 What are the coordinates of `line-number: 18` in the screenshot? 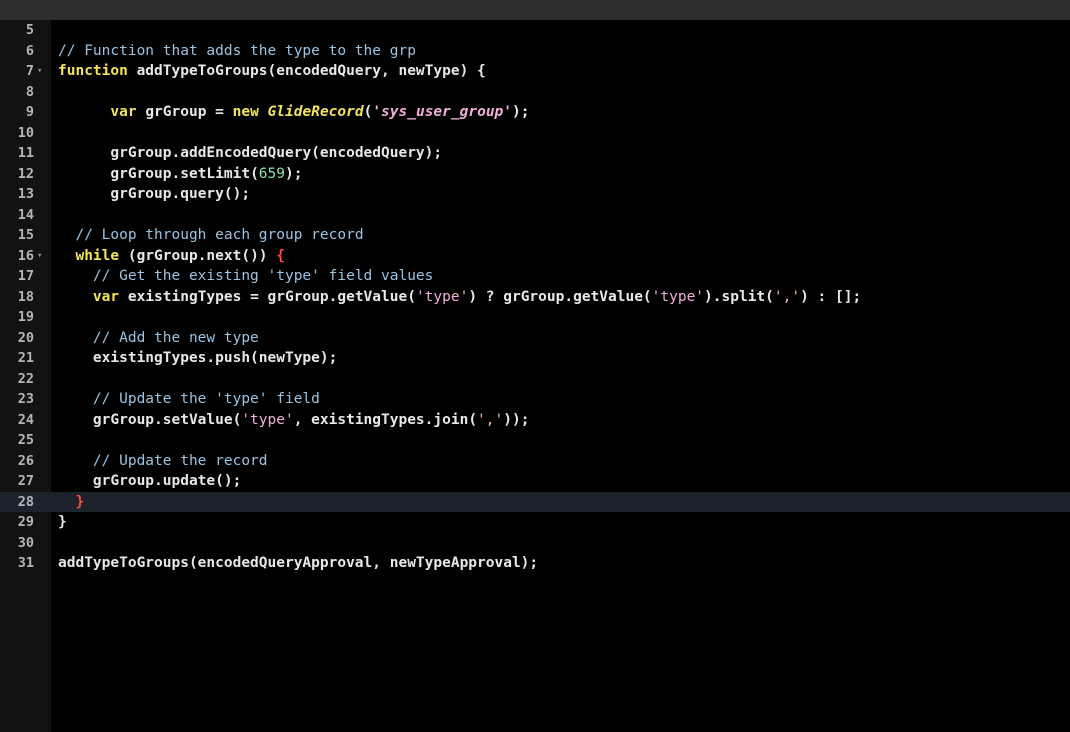 It's located at (25, 296).